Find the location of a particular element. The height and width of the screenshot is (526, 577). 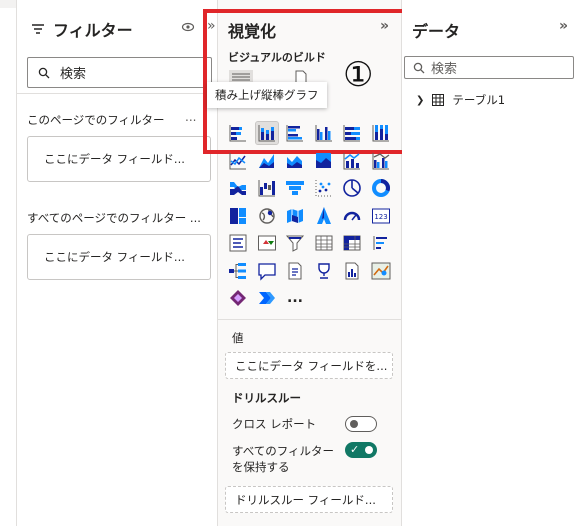

drillthrough-label: ドリルスルー is located at coordinates (266, 398).